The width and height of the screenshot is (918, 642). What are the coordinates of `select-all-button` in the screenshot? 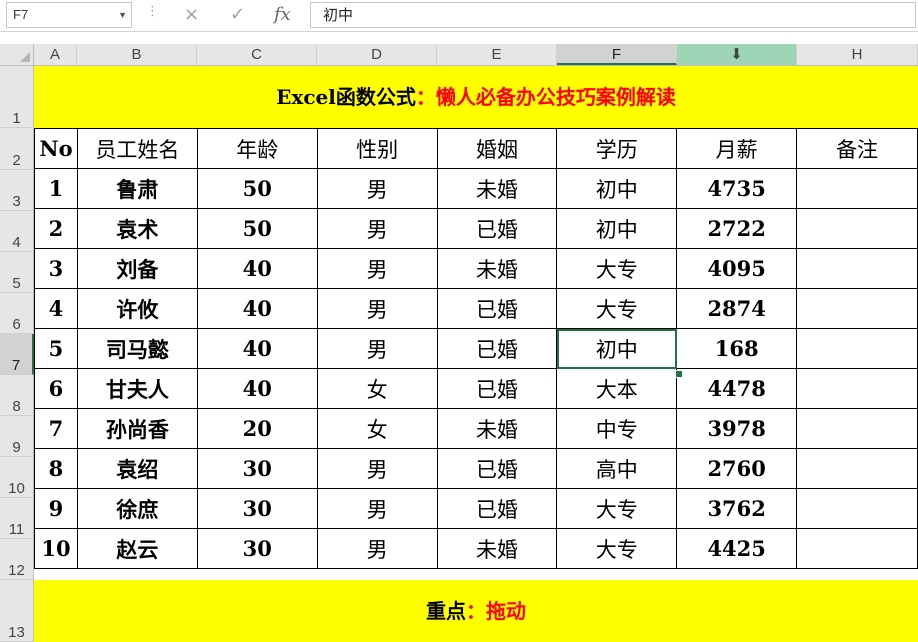 It's located at (17, 55).